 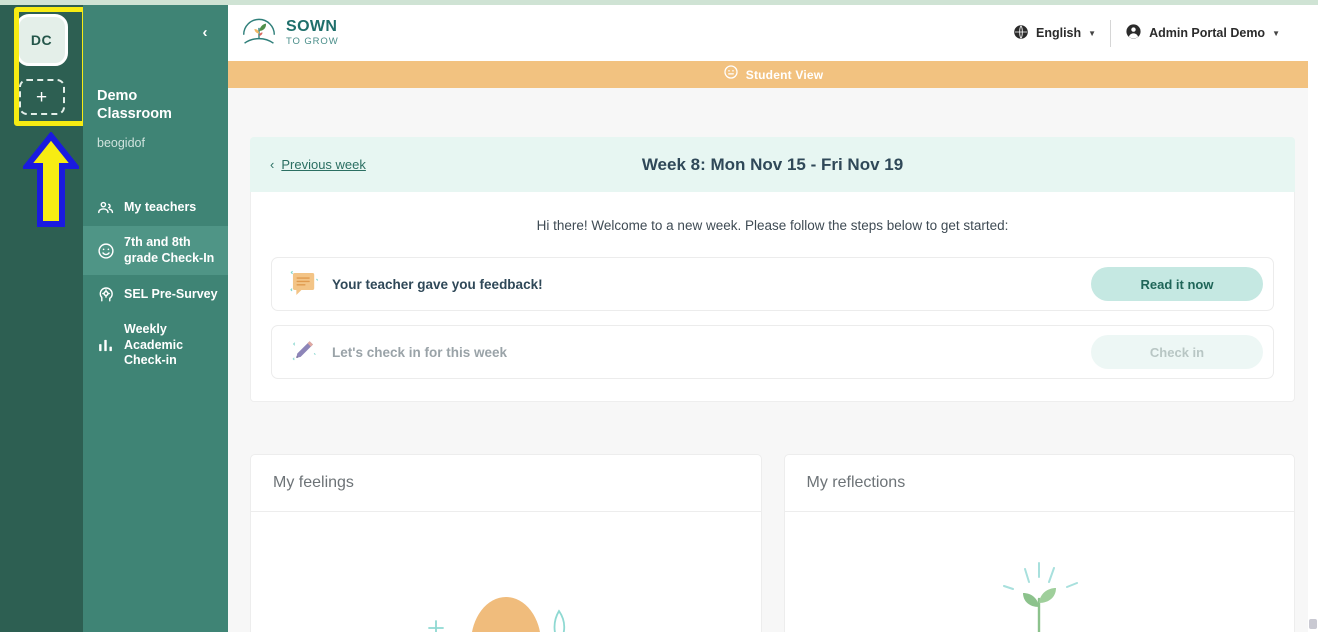 I want to click on student-view-label: Student View, so click(x=784, y=74).